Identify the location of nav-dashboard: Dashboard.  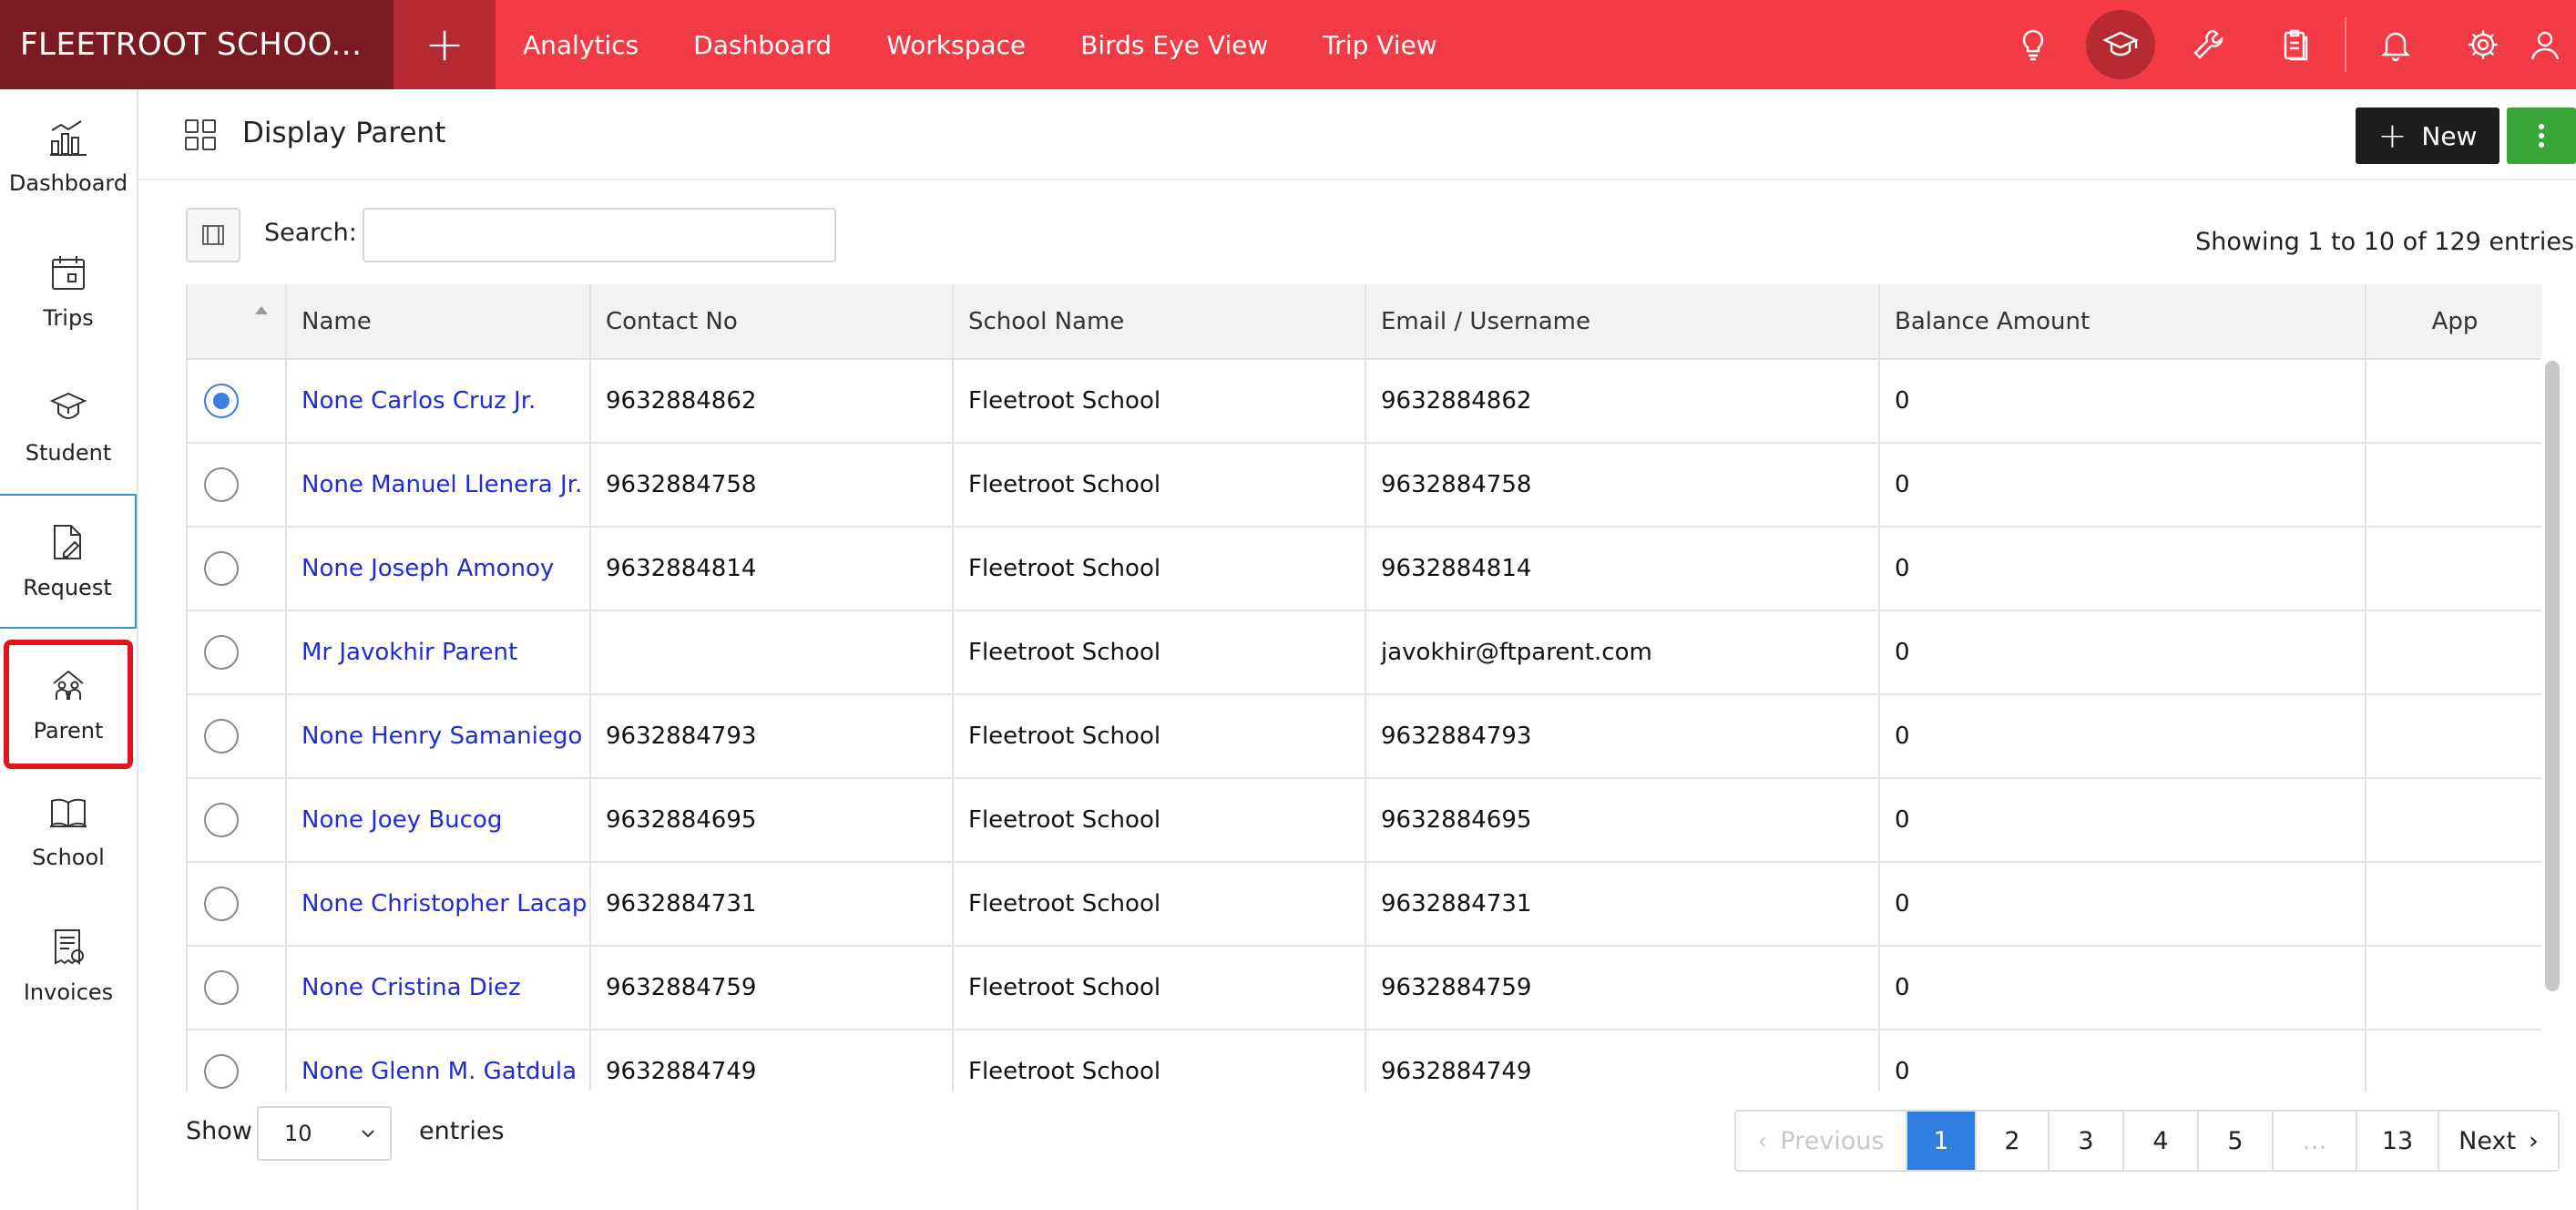
(763, 45).